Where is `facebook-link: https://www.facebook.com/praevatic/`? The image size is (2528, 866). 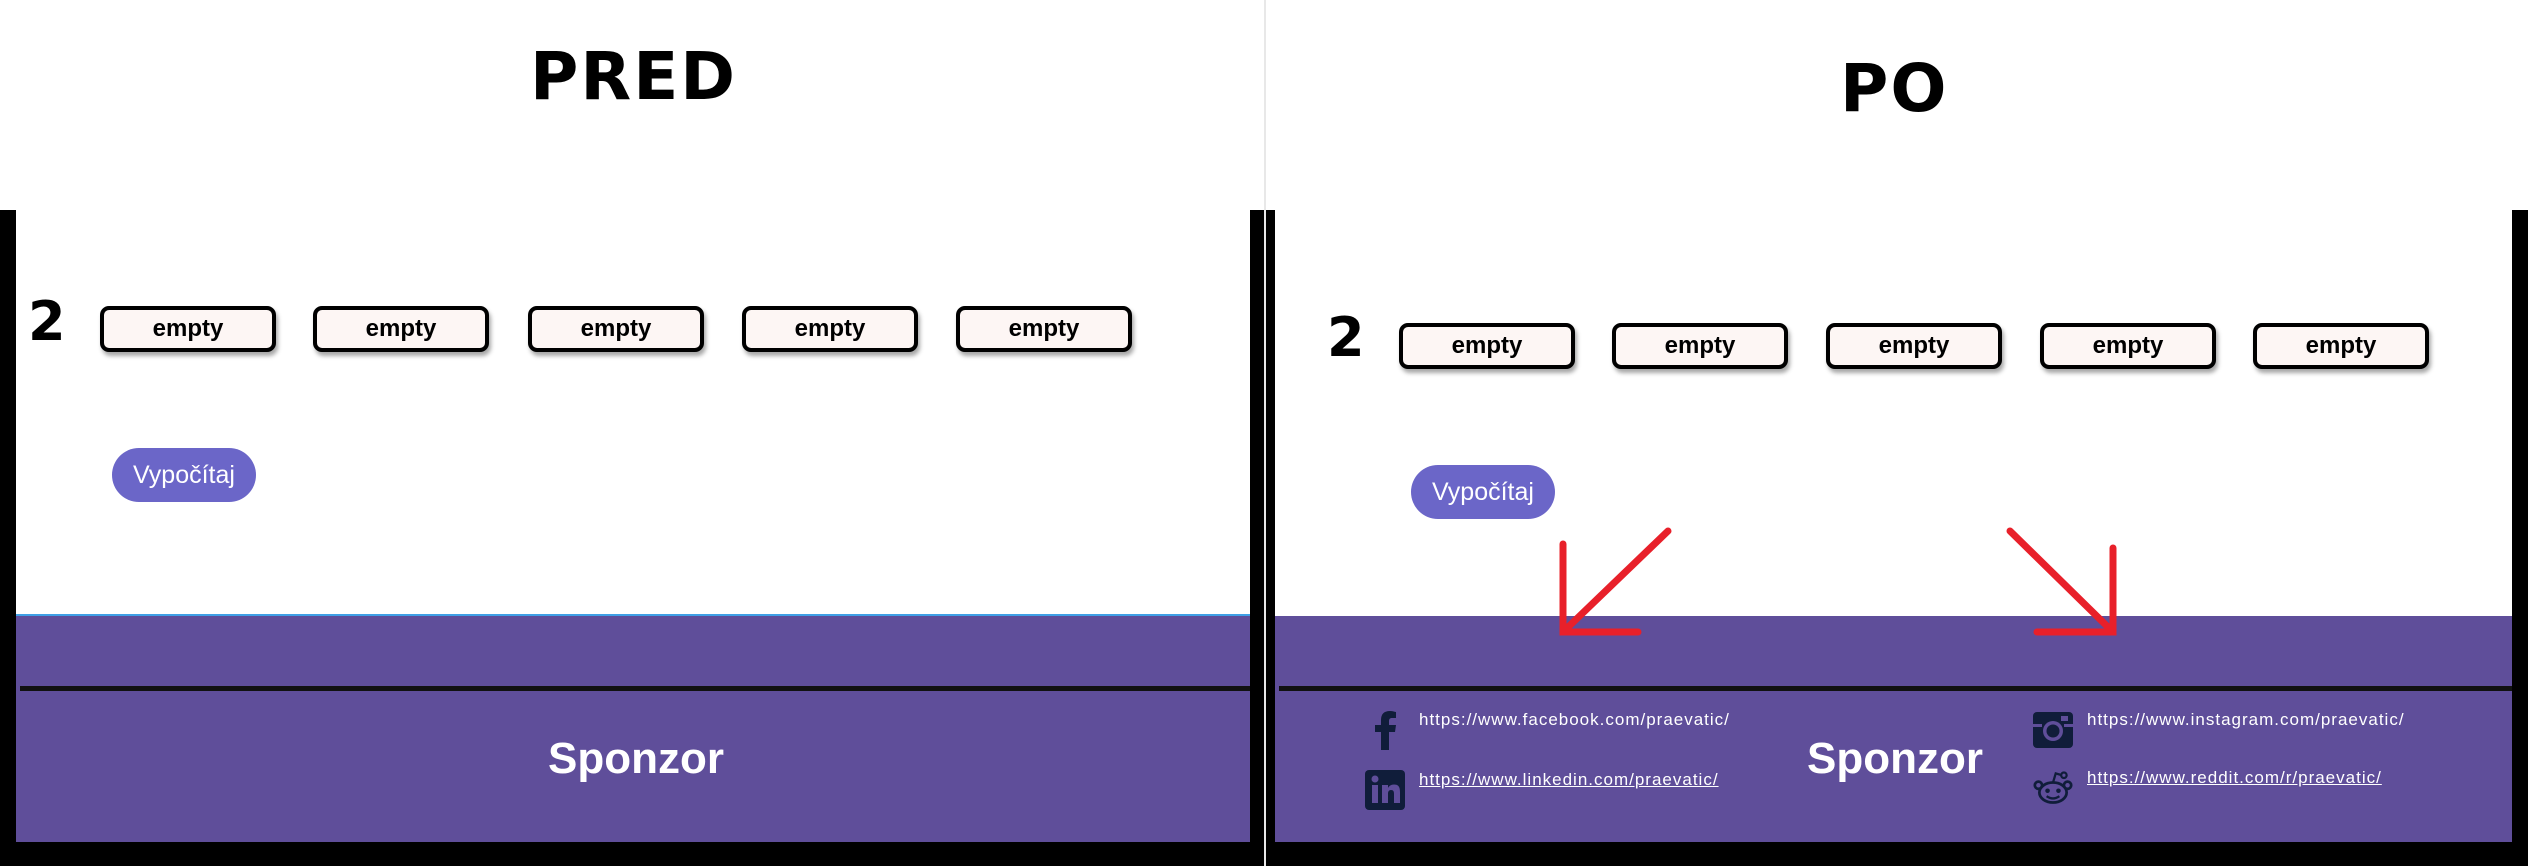 facebook-link: https://www.facebook.com/praevatic/ is located at coordinates (1547, 730).